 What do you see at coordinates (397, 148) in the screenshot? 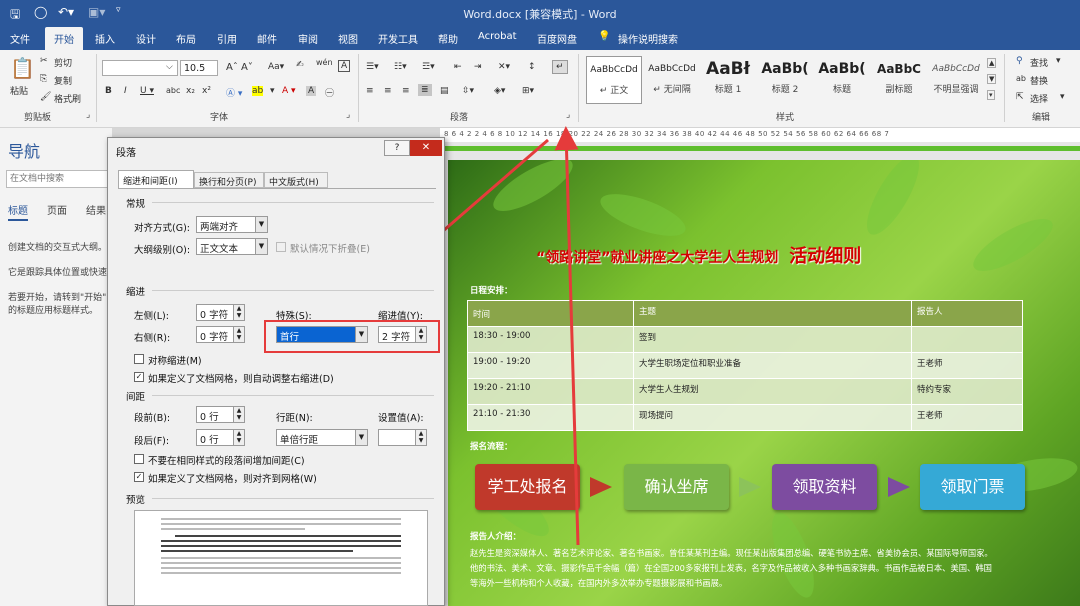
I see `help-button: ?` at bounding box center [397, 148].